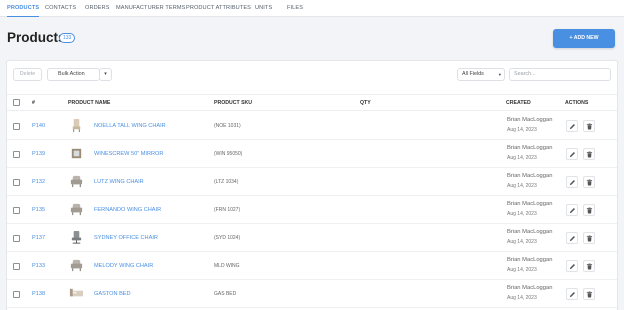 This screenshot has height=310, width=624. What do you see at coordinates (130, 126) in the screenshot?
I see `product-name-link: NOELLA TALL WING CHAIR` at bounding box center [130, 126].